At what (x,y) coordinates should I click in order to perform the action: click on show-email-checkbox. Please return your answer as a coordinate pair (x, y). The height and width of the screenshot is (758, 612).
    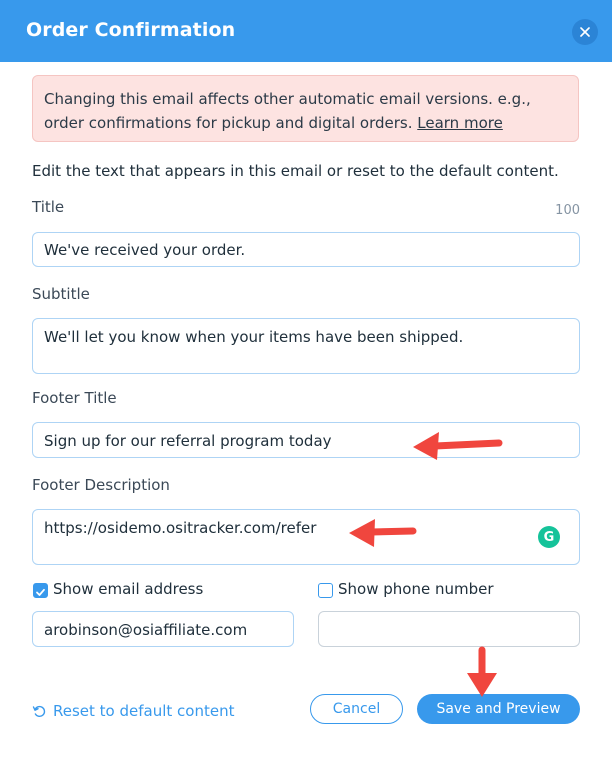
    Looking at the image, I should click on (40, 590).